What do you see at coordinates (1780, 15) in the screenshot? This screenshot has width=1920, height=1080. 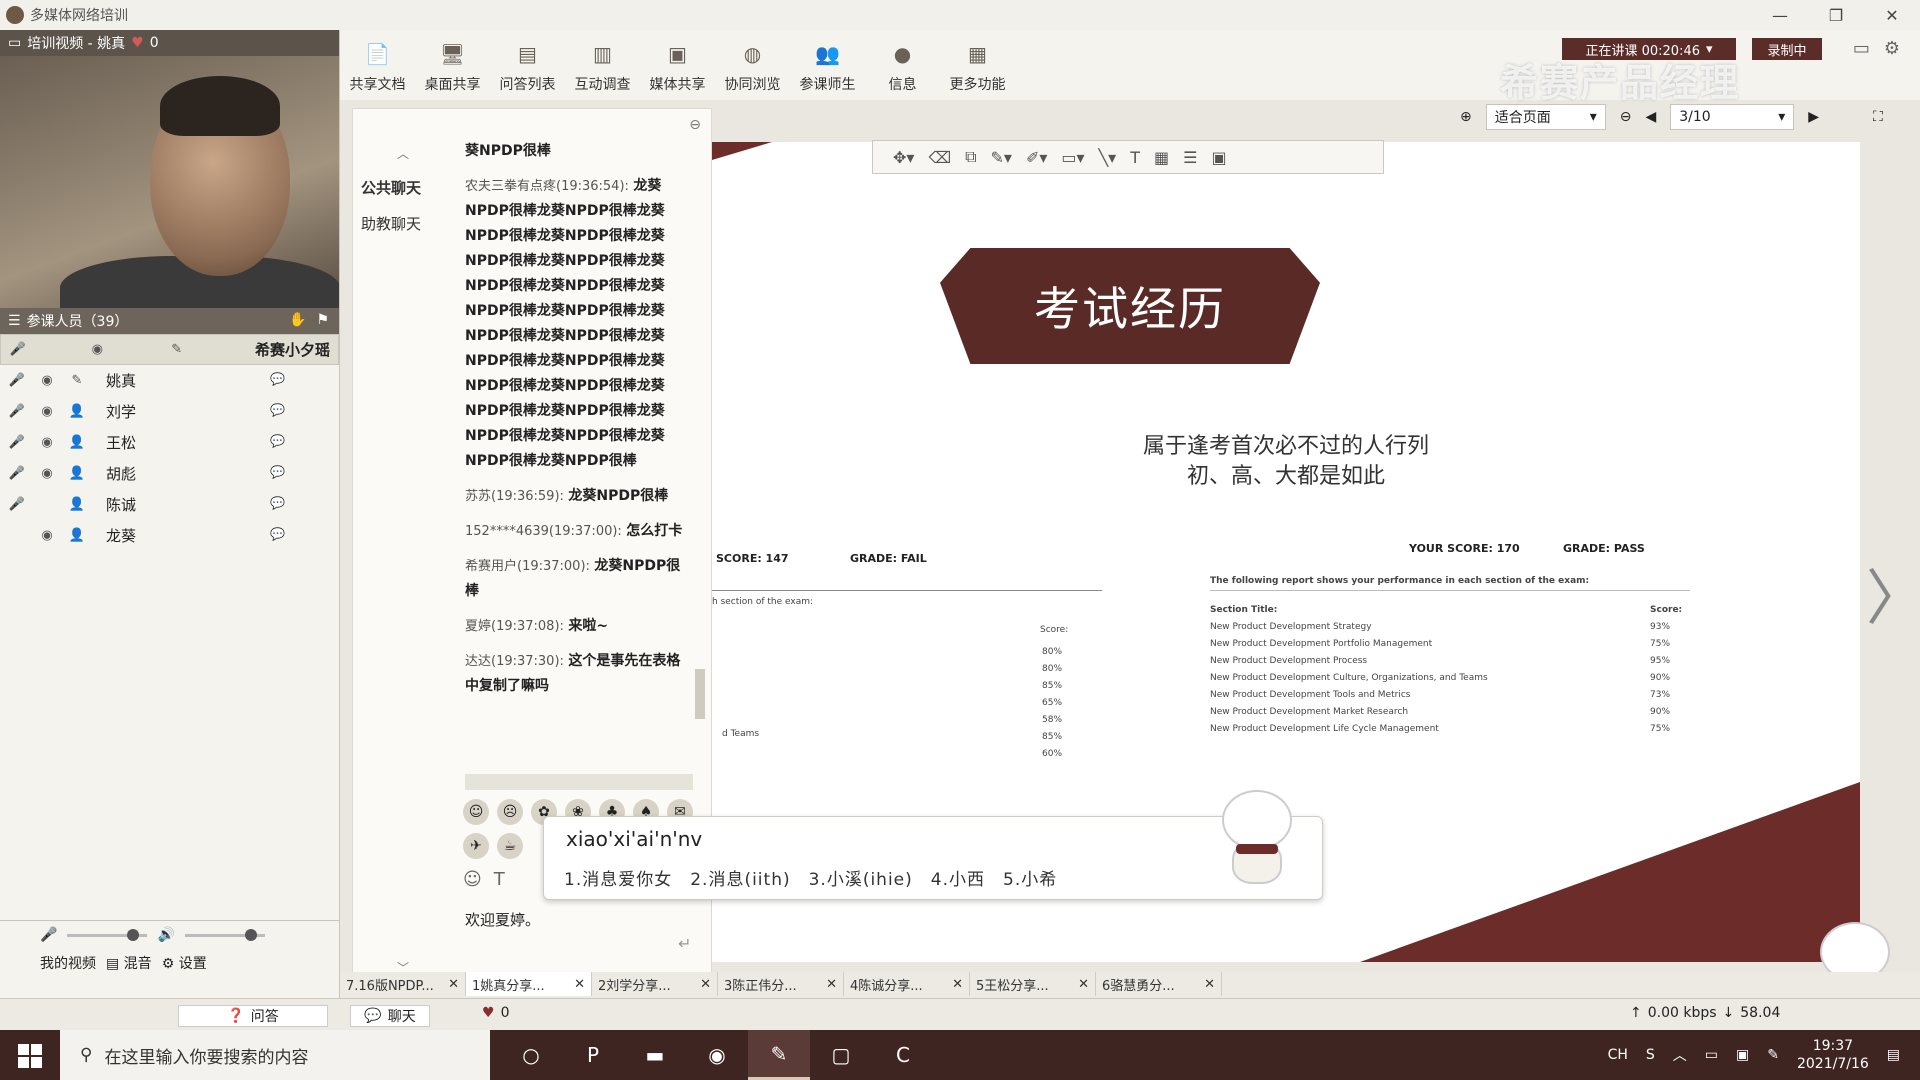 I see `minimize-button: —` at bounding box center [1780, 15].